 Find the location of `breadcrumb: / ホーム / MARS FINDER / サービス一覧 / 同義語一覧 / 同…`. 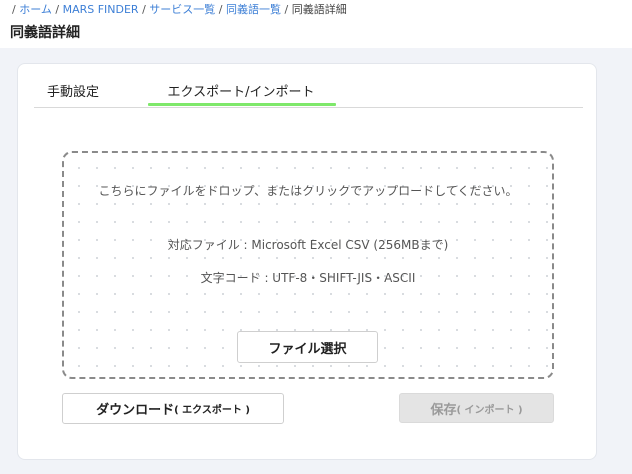

breadcrumb: / ホーム / MARS FINDER / サービス一覧 / 同義語一覧 / 同… is located at coordinates (179, 10).